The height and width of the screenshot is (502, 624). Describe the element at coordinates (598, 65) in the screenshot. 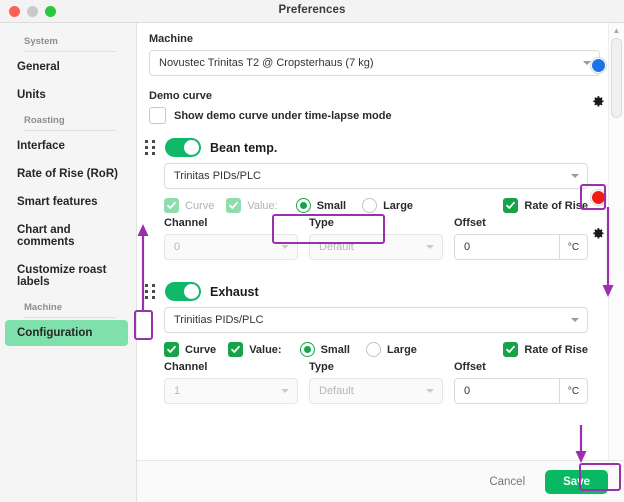

I see `bean-temp-status-dot` at that location.